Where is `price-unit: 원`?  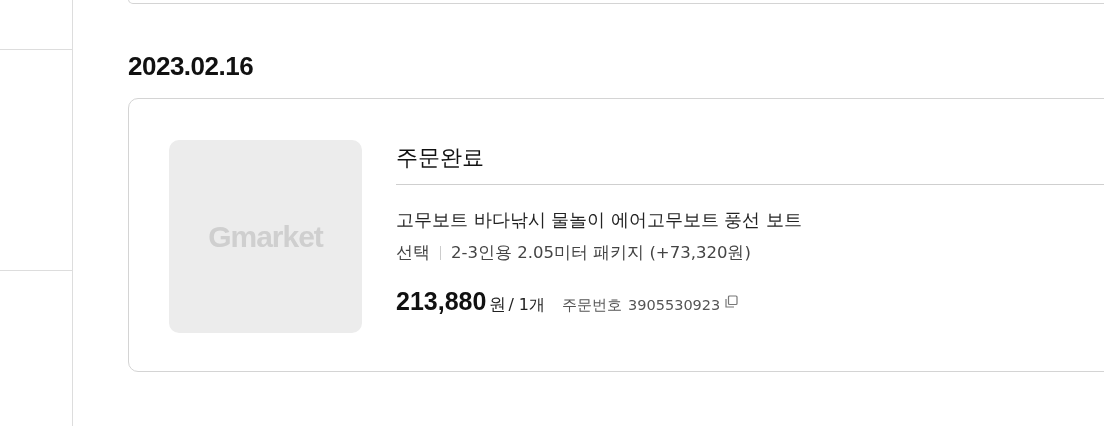
price-unit: 원 is located at coordinates (498, 304).